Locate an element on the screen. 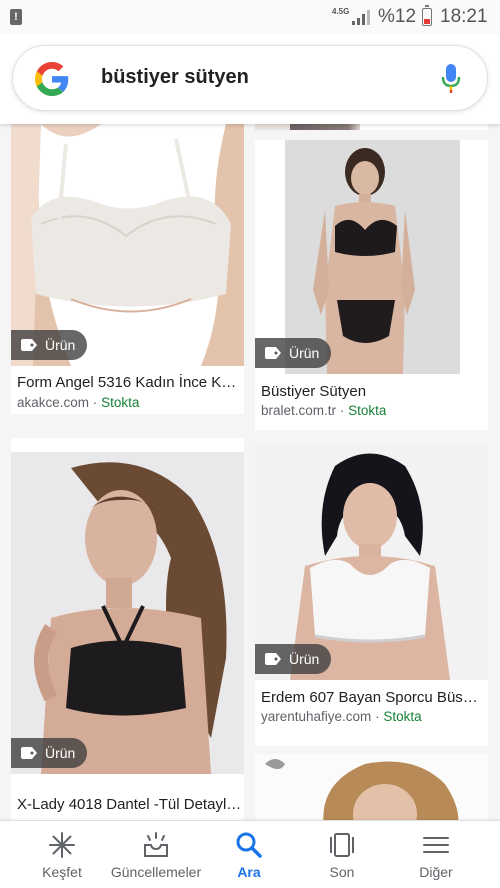  notification-alert-icon is located at coordinates (16, 17).